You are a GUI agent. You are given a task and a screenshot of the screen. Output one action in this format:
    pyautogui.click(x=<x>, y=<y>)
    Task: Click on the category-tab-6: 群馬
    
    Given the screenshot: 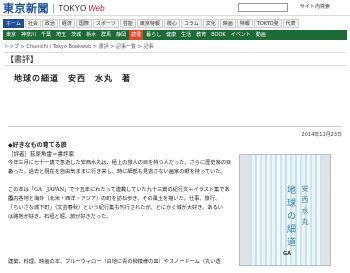 What is the action you would take?
    pyautogui.click(x=106, y=35)
    